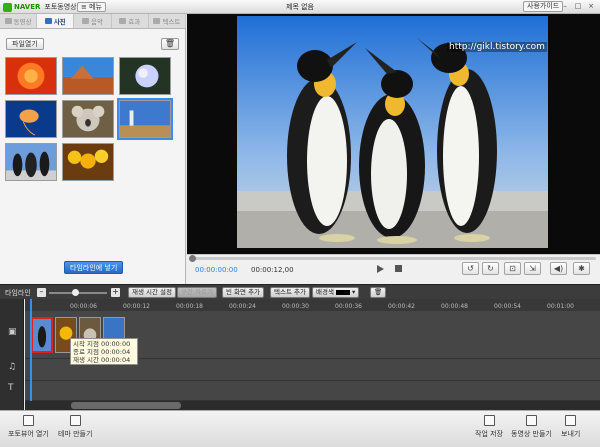 The image size is (600, 447). Describe the element at coordinates (83, 306) in the screenshot. I see `ruler-tick: 00:00:06` at that location.